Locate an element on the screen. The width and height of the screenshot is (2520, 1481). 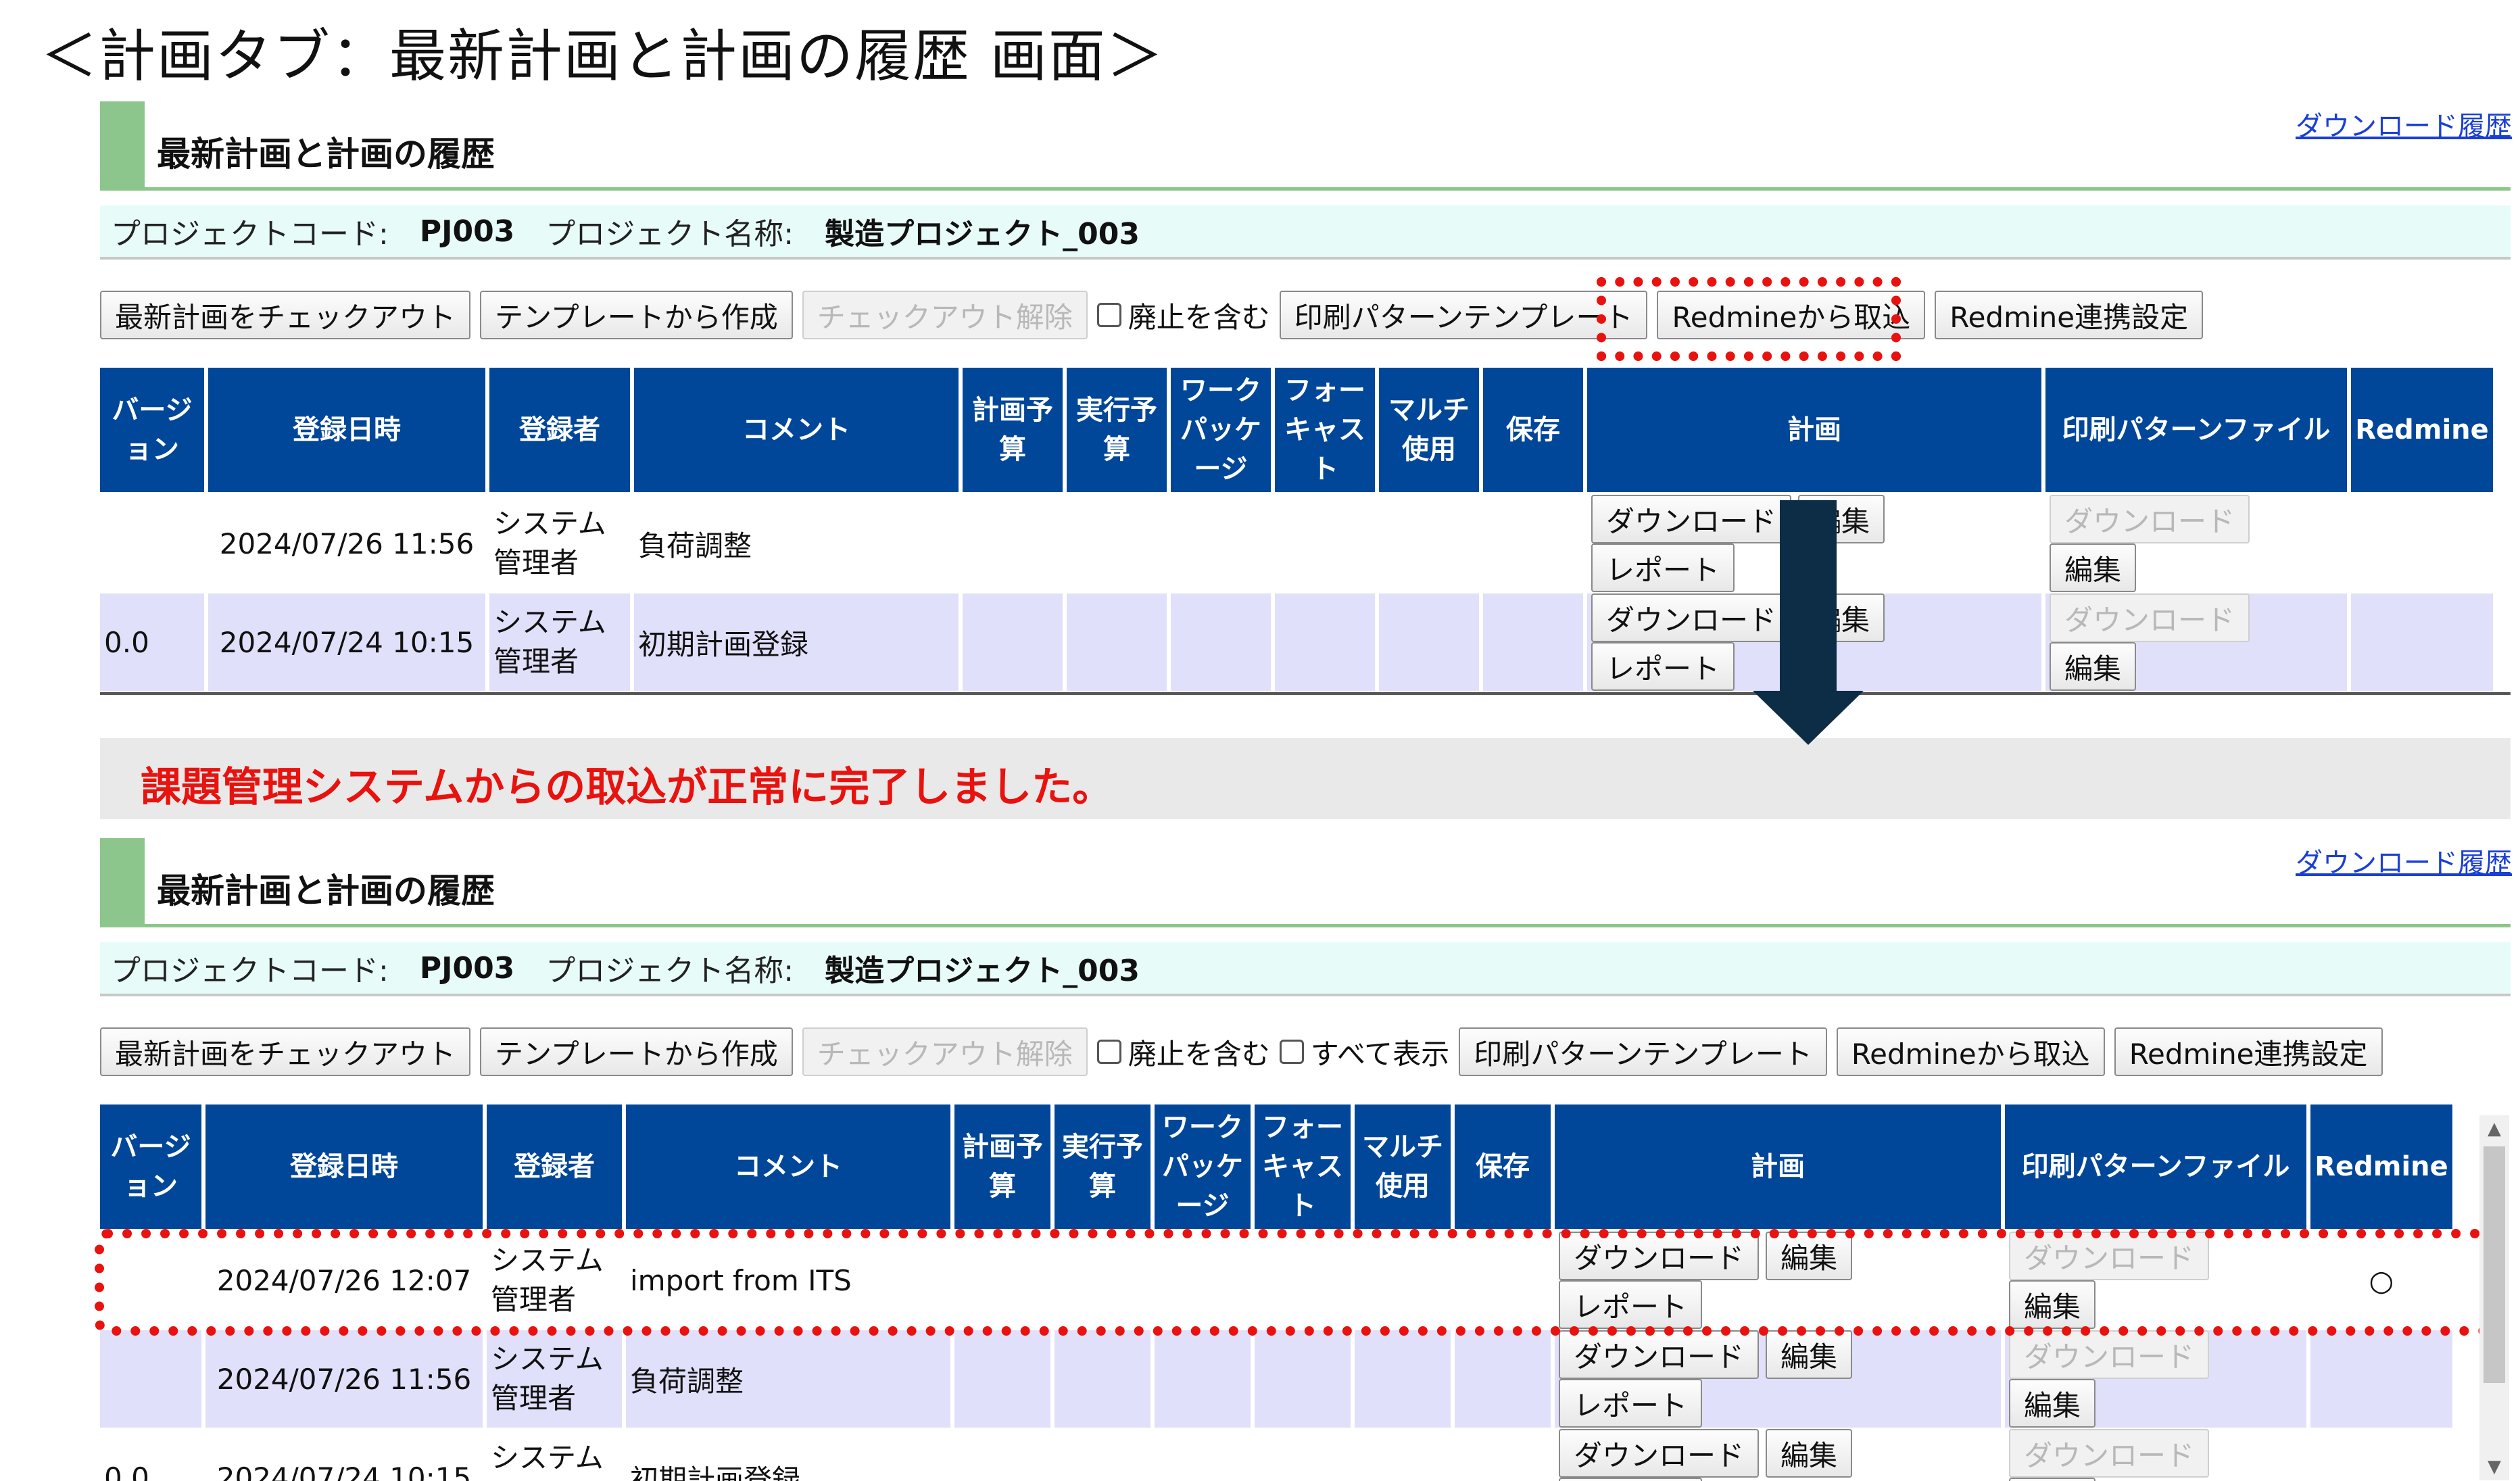
scroll-up-icon: ▲ is located at coordinates (2494, 1128).